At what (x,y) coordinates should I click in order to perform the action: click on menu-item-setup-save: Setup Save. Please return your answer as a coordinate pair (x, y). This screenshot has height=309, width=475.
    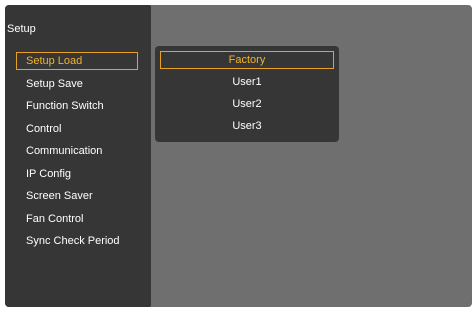
    Looking at the image, I should click on (81, 84).